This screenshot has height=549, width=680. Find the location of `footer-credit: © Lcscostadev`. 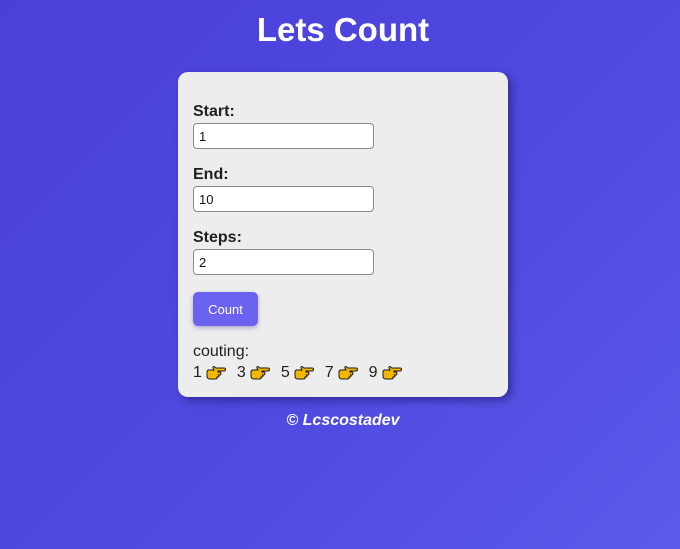

footer-credit: © Lcscostadev is located at coordinates (343, 420).